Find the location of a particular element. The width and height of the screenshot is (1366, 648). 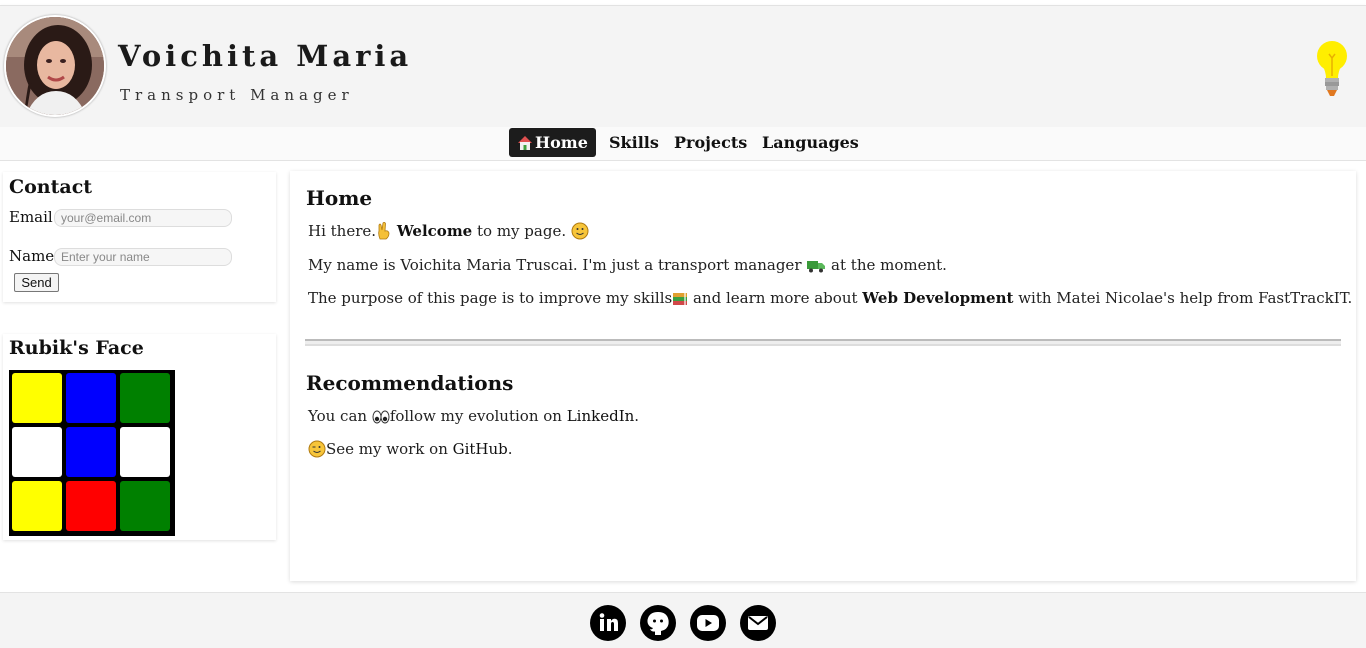

nav-home-label: Home is located at coordinates (561, 142).